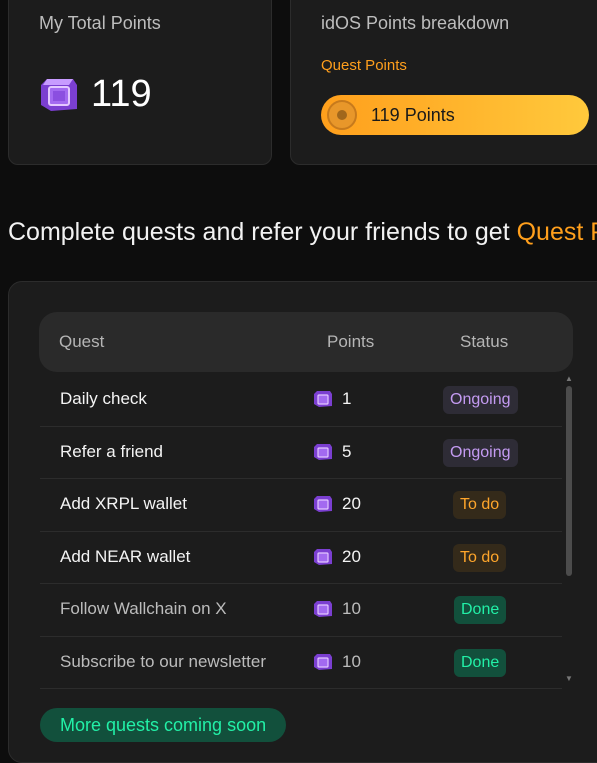 The height and width of the screenshot is (763, 597). I want to click on quest-row: Subscribe to our newsletter 10 Done, so click(301, 663).